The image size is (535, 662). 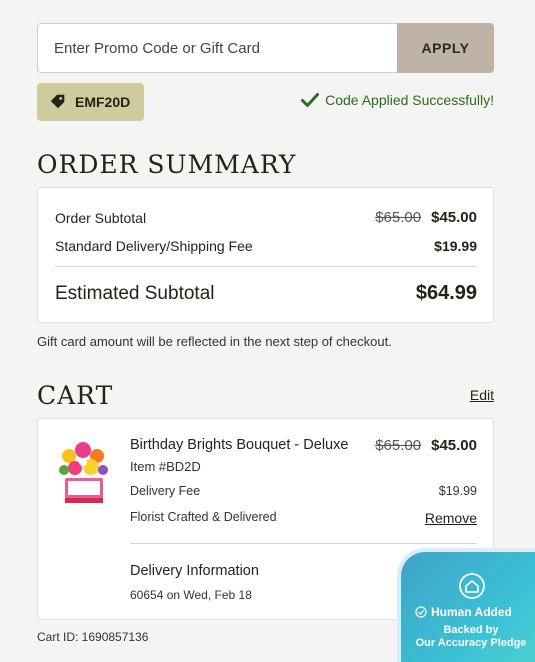 I want to click on order-subtotal-label: Order Subtotal, so click(x=101, y=217).